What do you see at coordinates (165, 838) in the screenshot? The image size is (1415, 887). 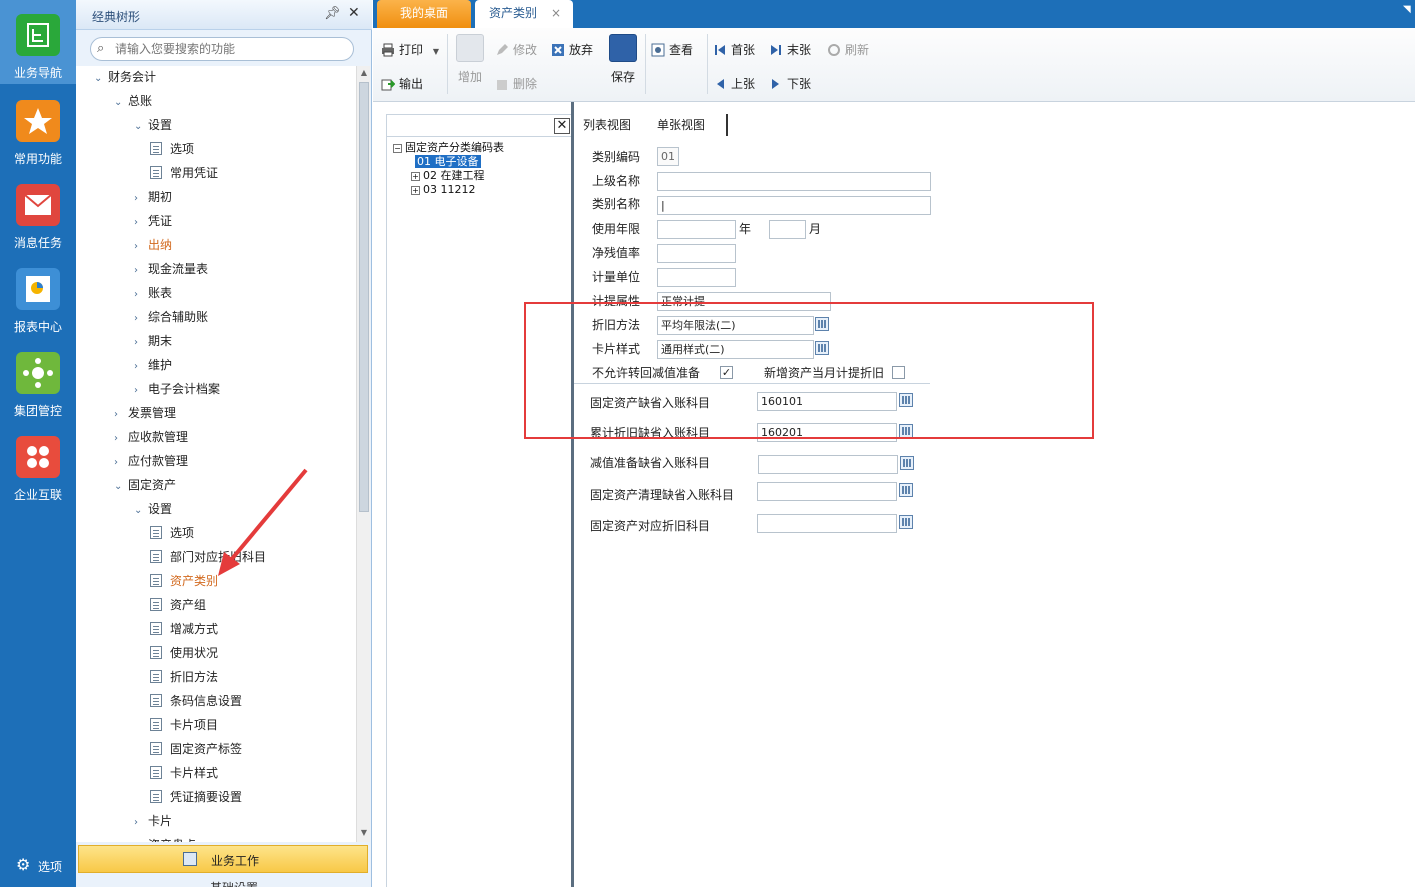 I see `tree-item: ›资产盘点` at bounding box center [165, 838].